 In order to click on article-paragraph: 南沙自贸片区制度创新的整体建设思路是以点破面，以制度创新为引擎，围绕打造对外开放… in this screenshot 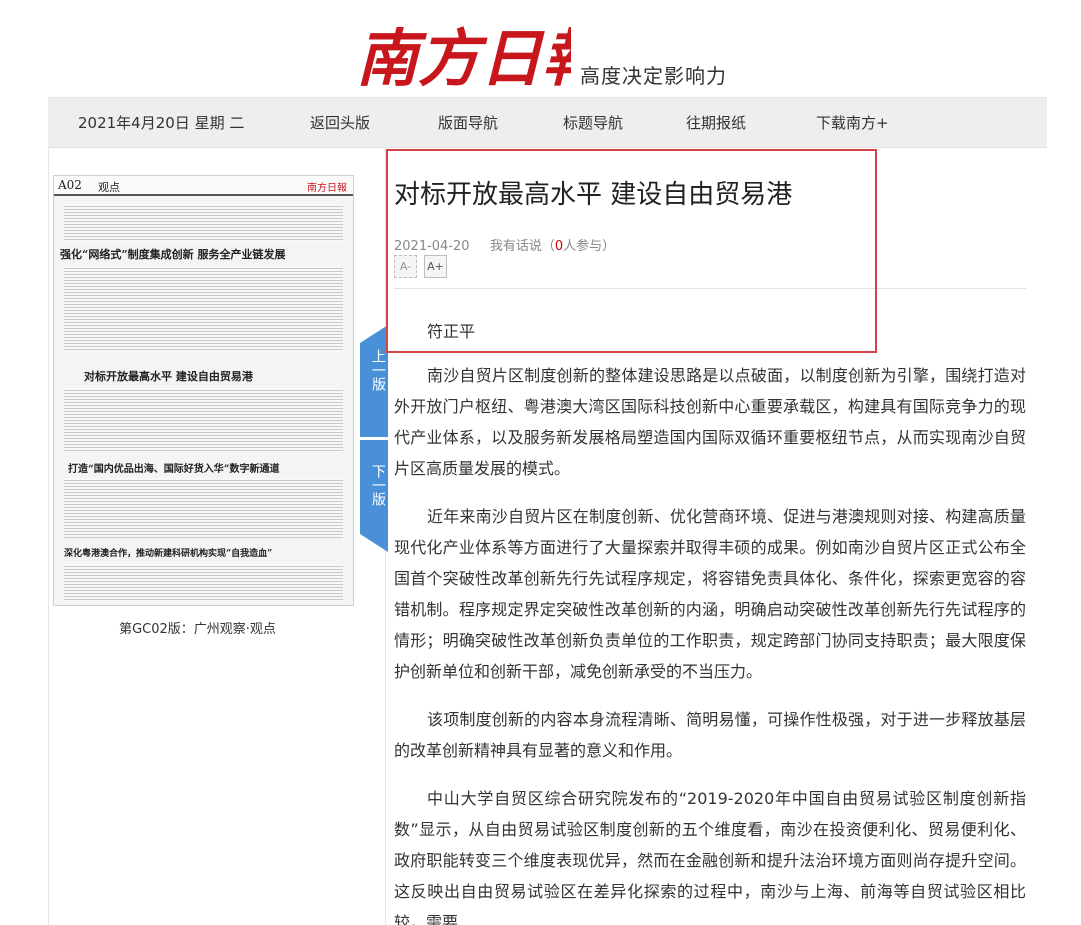, I will do `click(710, 422)`.